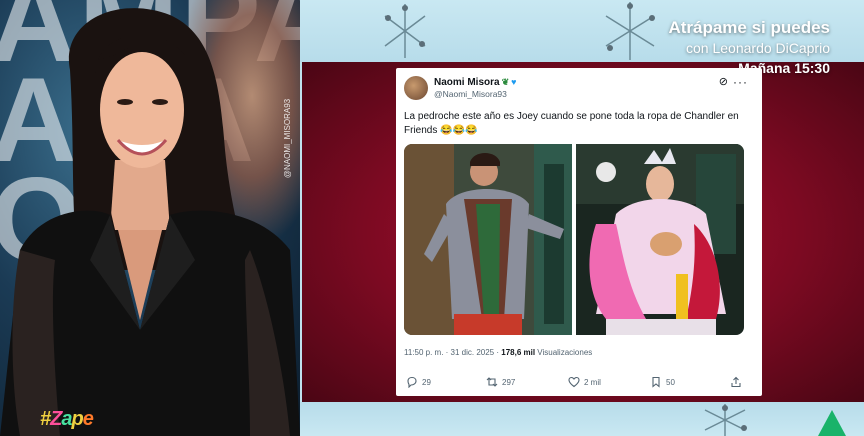  I want to click on channel-logo, so click(832, 423).